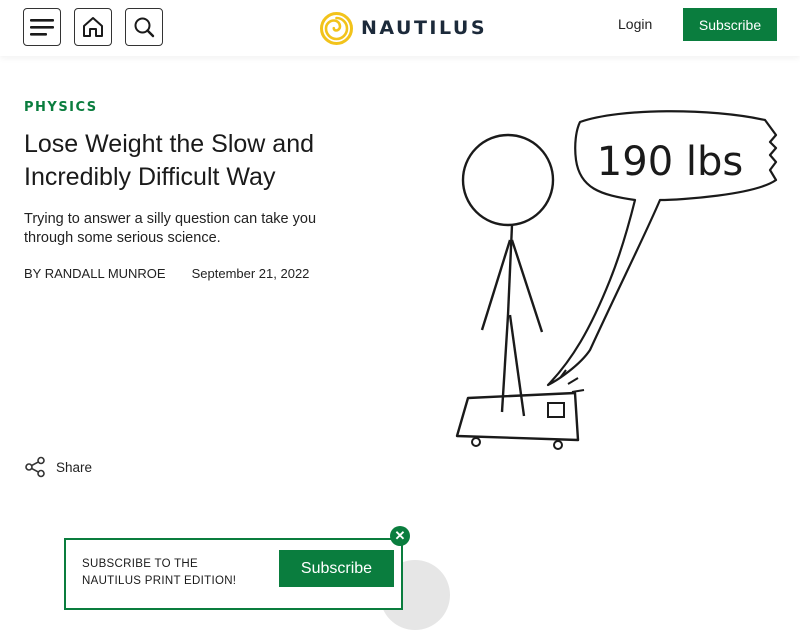  Describe the element at coordinates (159, 572) in the screenshot. I see `promo-text: SUBSCRIBE TO THE NAUTILUS PRINT EDITION!` at that location.